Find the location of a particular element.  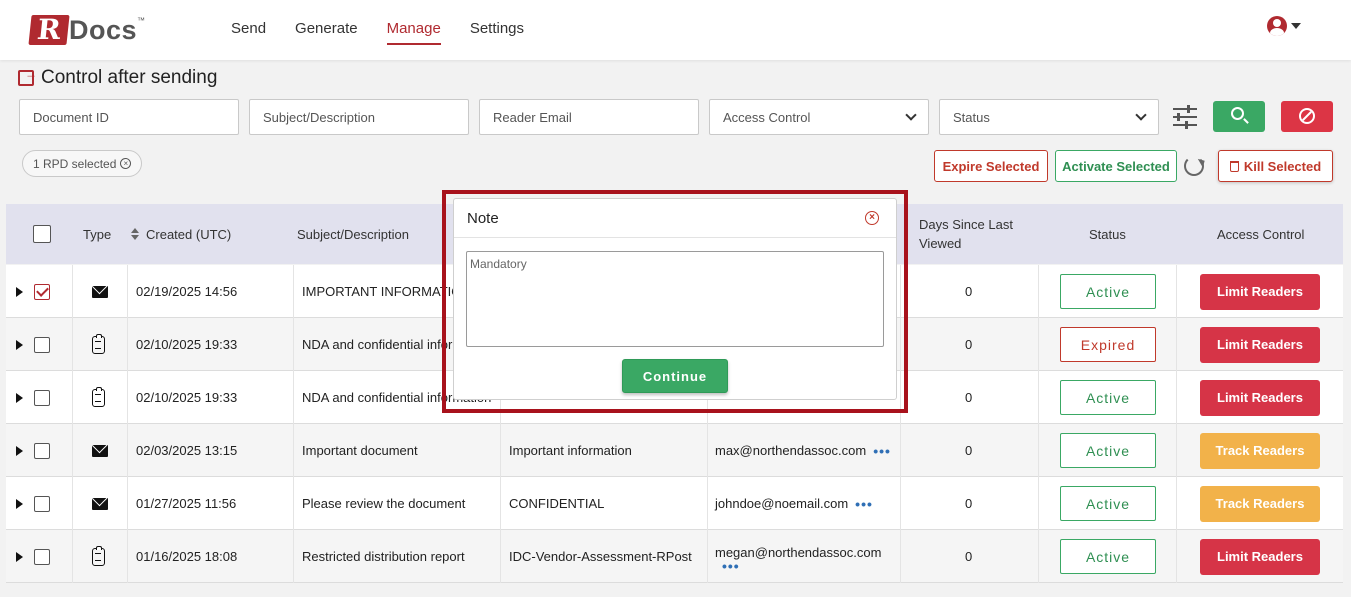

created-cell: 02/10/2025 19:33 is located at coordinates (187, 344).